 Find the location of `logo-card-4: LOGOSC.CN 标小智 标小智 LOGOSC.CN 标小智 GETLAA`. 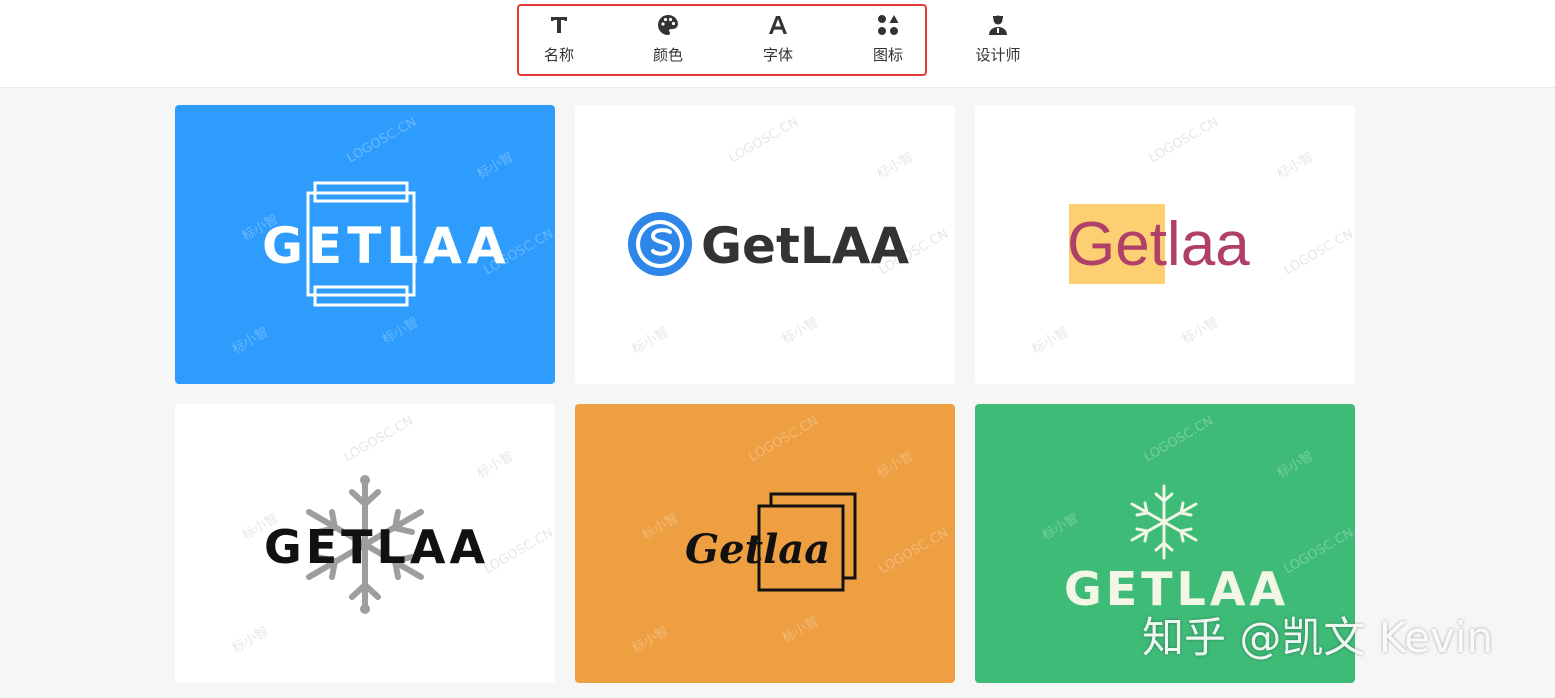

logo-card-4: LOGOSC.CN 标小智 标小智 LOGOSC.CN 标小智 GETLAA is located at coordinates (365, 543).